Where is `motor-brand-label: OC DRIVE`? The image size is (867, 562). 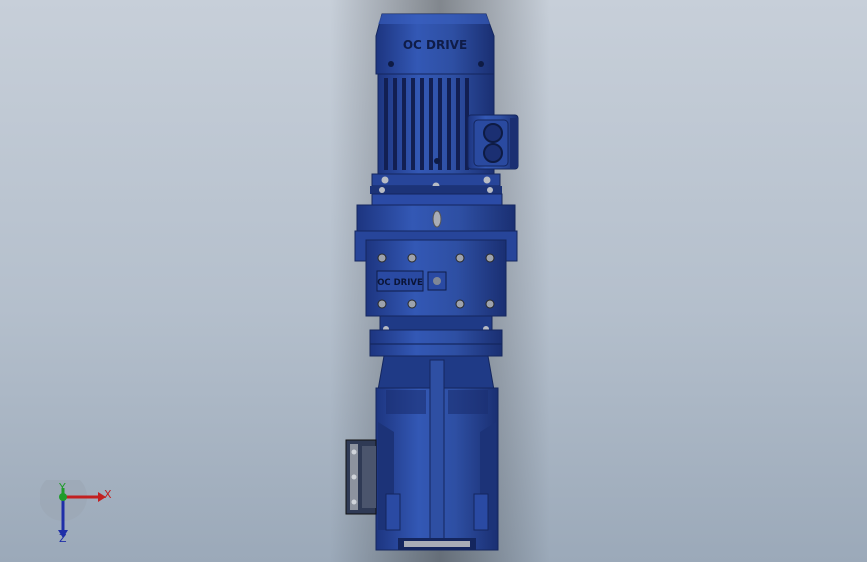
motor-brand-label: OC DRIVE is located at coordinates (435, 45).